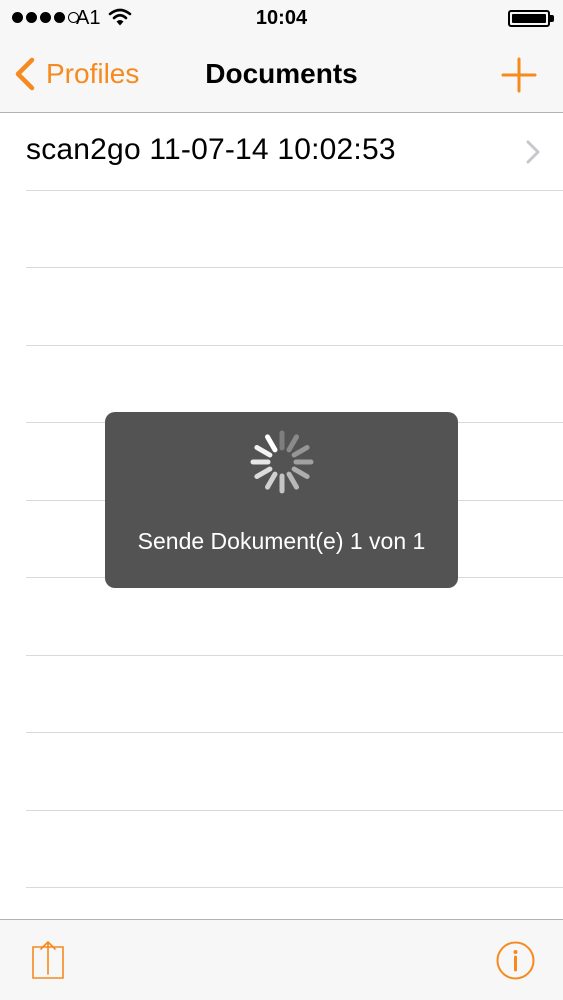  What do you see at coordinates (515, 960) in the screenshot?
I see `info-icon` at bounding box center [515, 960].